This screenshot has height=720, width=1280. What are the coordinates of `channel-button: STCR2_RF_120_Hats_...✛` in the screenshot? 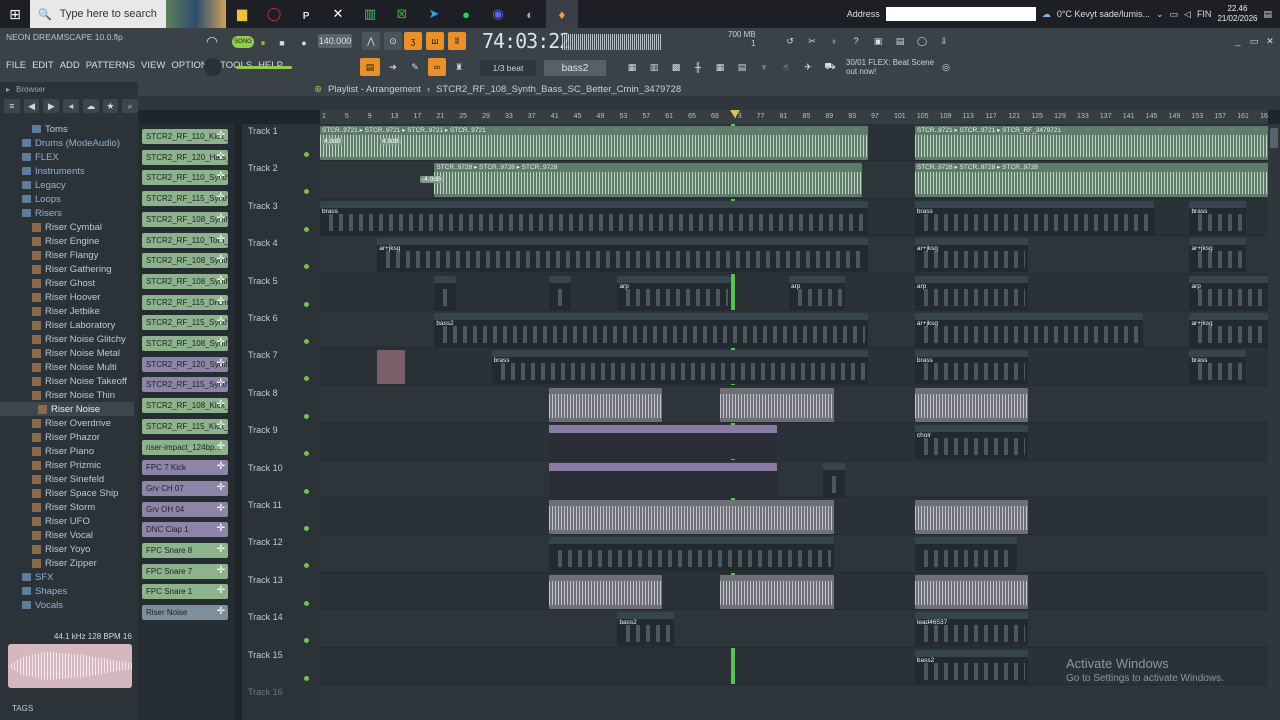 It's located at (185, 157).